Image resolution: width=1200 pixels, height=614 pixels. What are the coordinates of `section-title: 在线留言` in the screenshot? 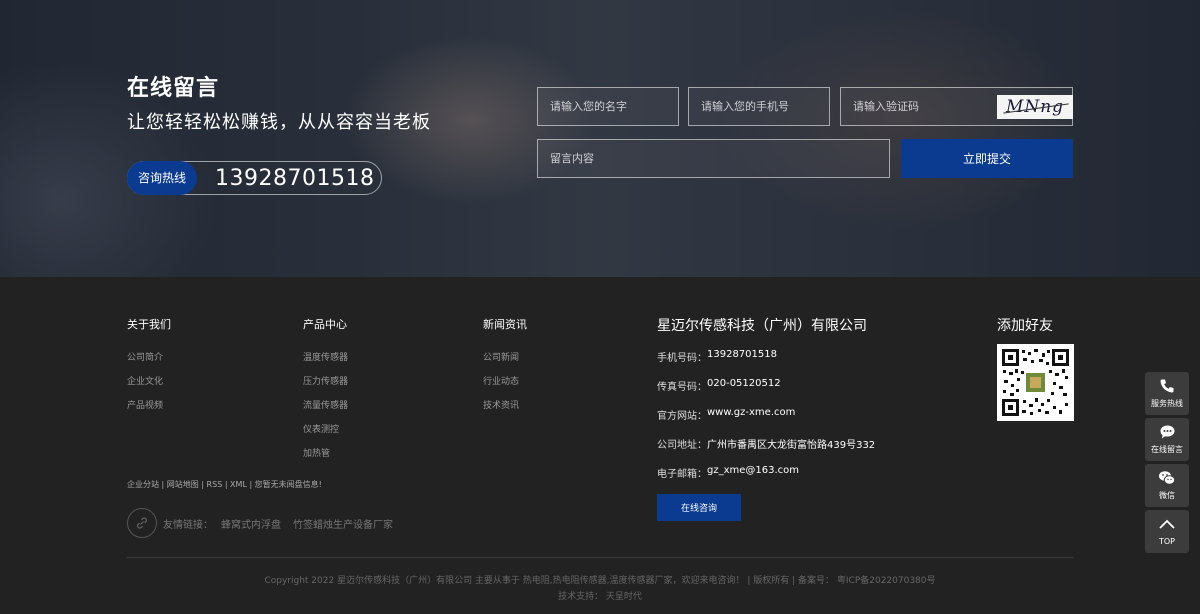 It's located at (173, 88).